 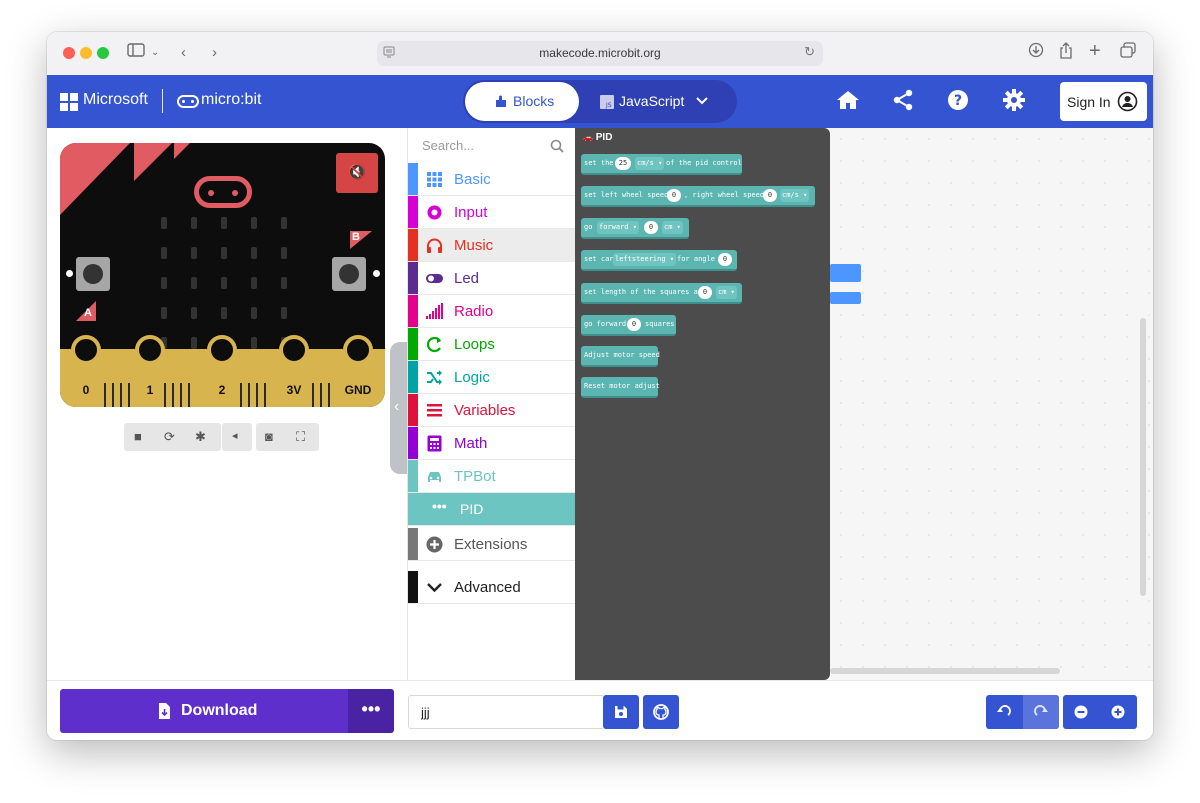 What do you see at coordinates (1118, 712) in the screenshot?
I see `zoom-in-button` at bounding box center [1118, 712].